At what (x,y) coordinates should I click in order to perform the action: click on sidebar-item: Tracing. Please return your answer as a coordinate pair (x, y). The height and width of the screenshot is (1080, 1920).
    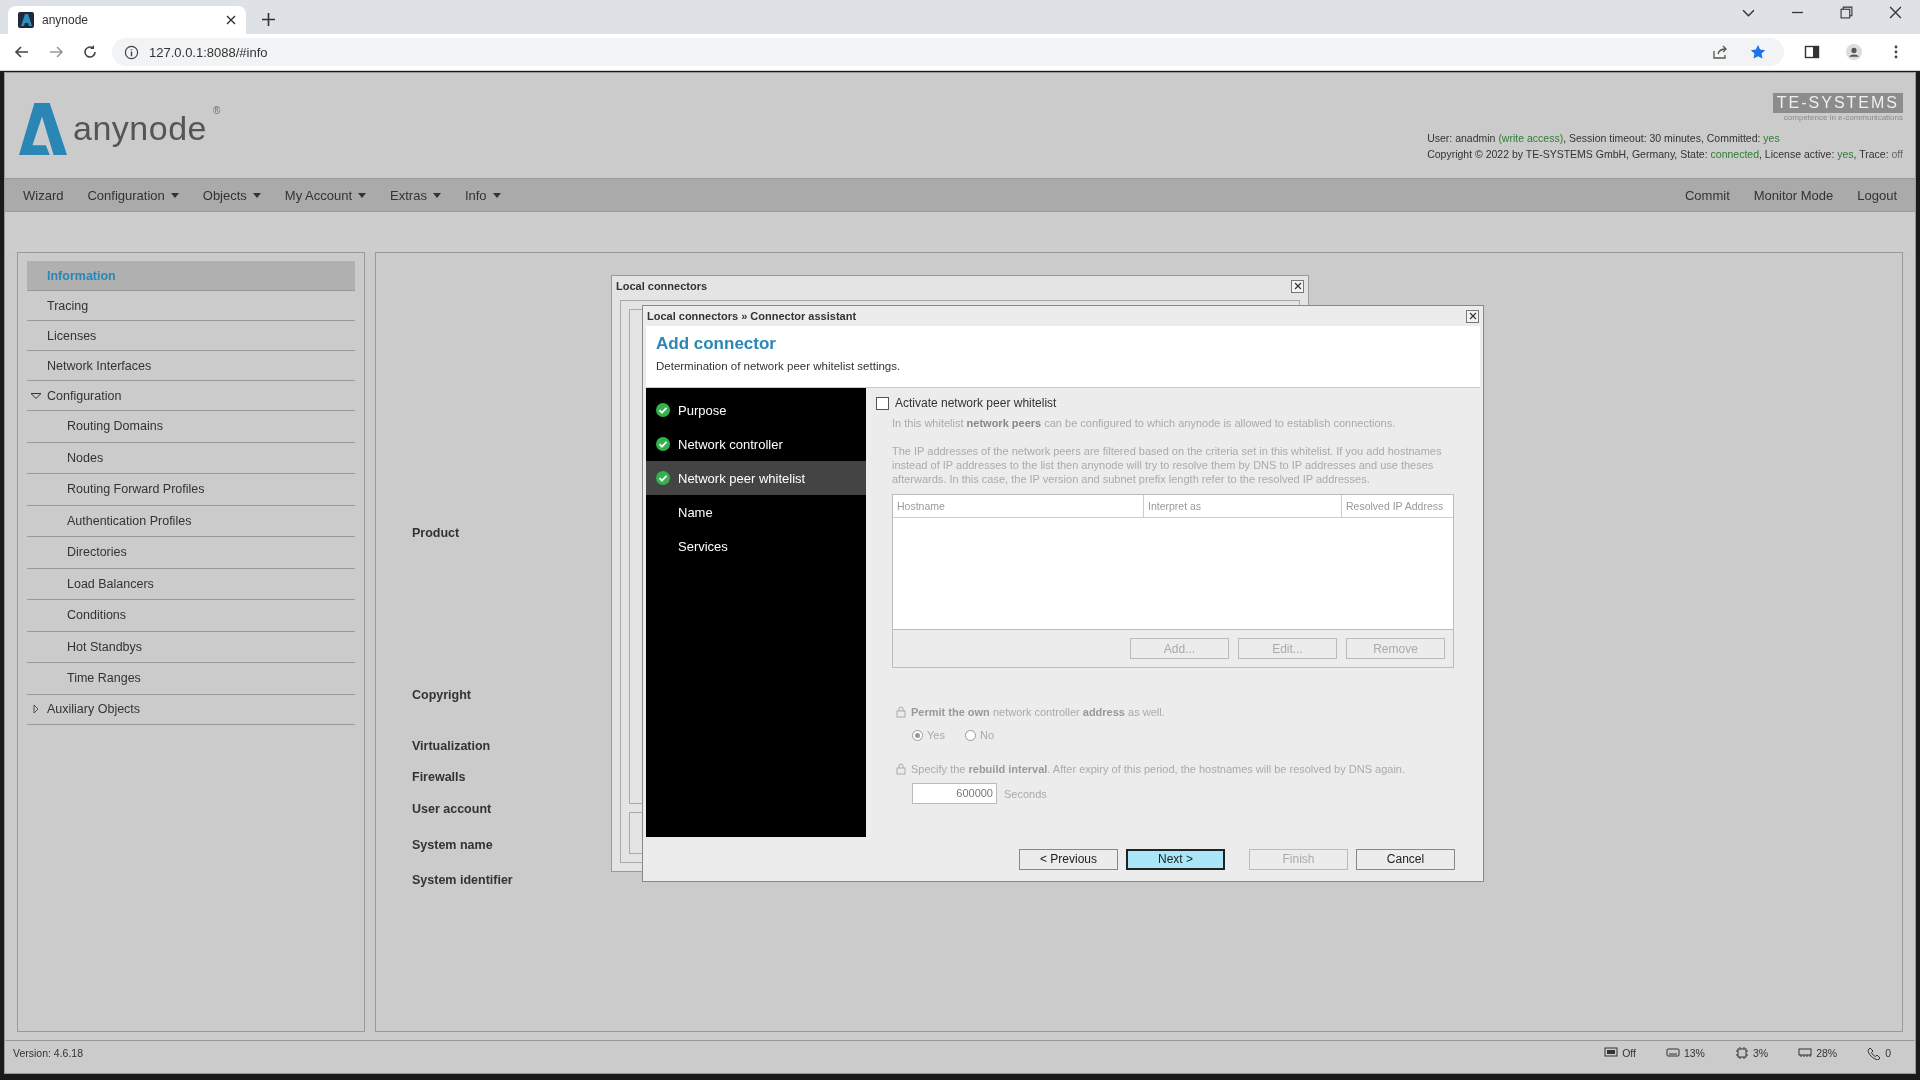
    Looking at the image, I should click on (191, 306).